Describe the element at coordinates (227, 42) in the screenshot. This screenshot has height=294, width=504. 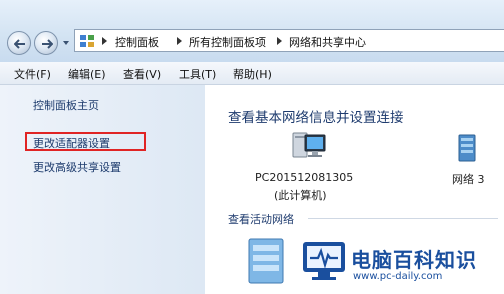
I see `breadcrumb-all-items: 所有控制面板项` at that location.